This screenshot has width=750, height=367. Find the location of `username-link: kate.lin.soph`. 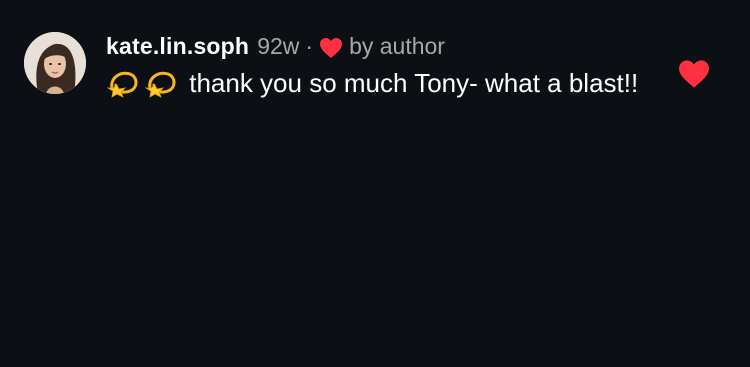

username-link: kate.lin.soph is located at coordinates (177, 46).